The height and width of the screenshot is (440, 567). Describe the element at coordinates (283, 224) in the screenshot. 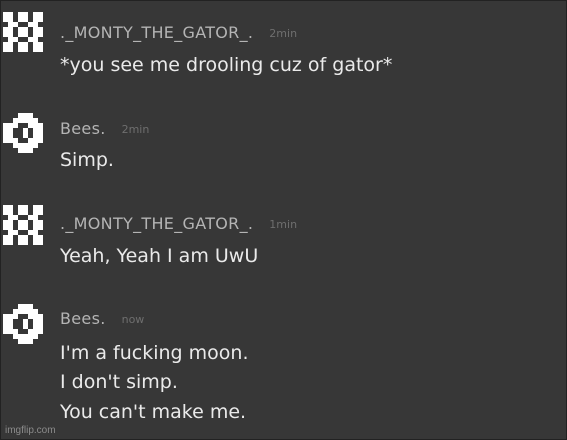

I see `message-timestamp: 1min` at that location.